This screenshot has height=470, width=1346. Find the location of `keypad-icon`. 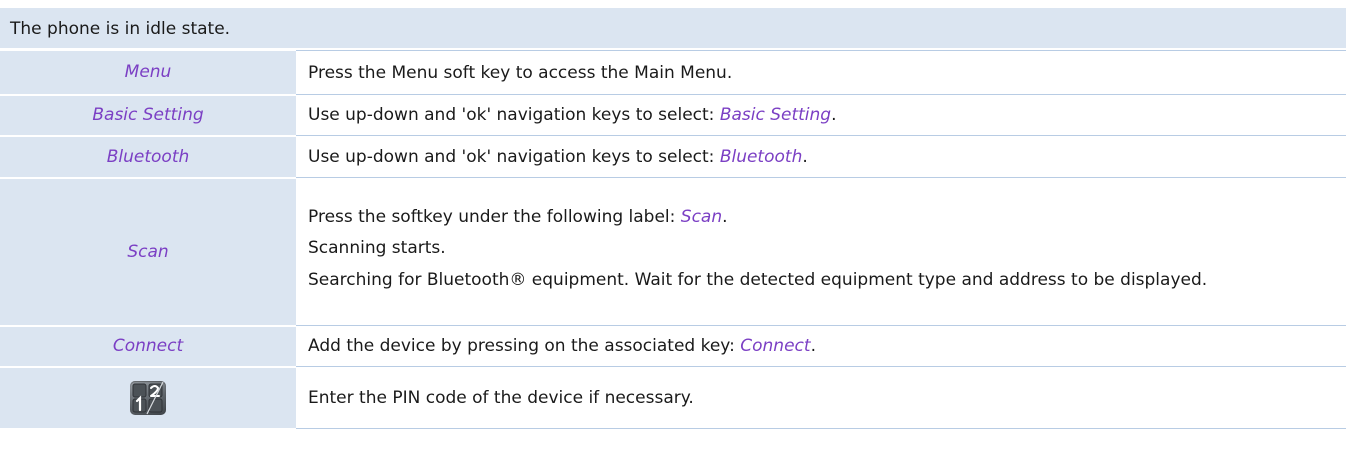

keypad-icon is located at coordinates (148, 397).